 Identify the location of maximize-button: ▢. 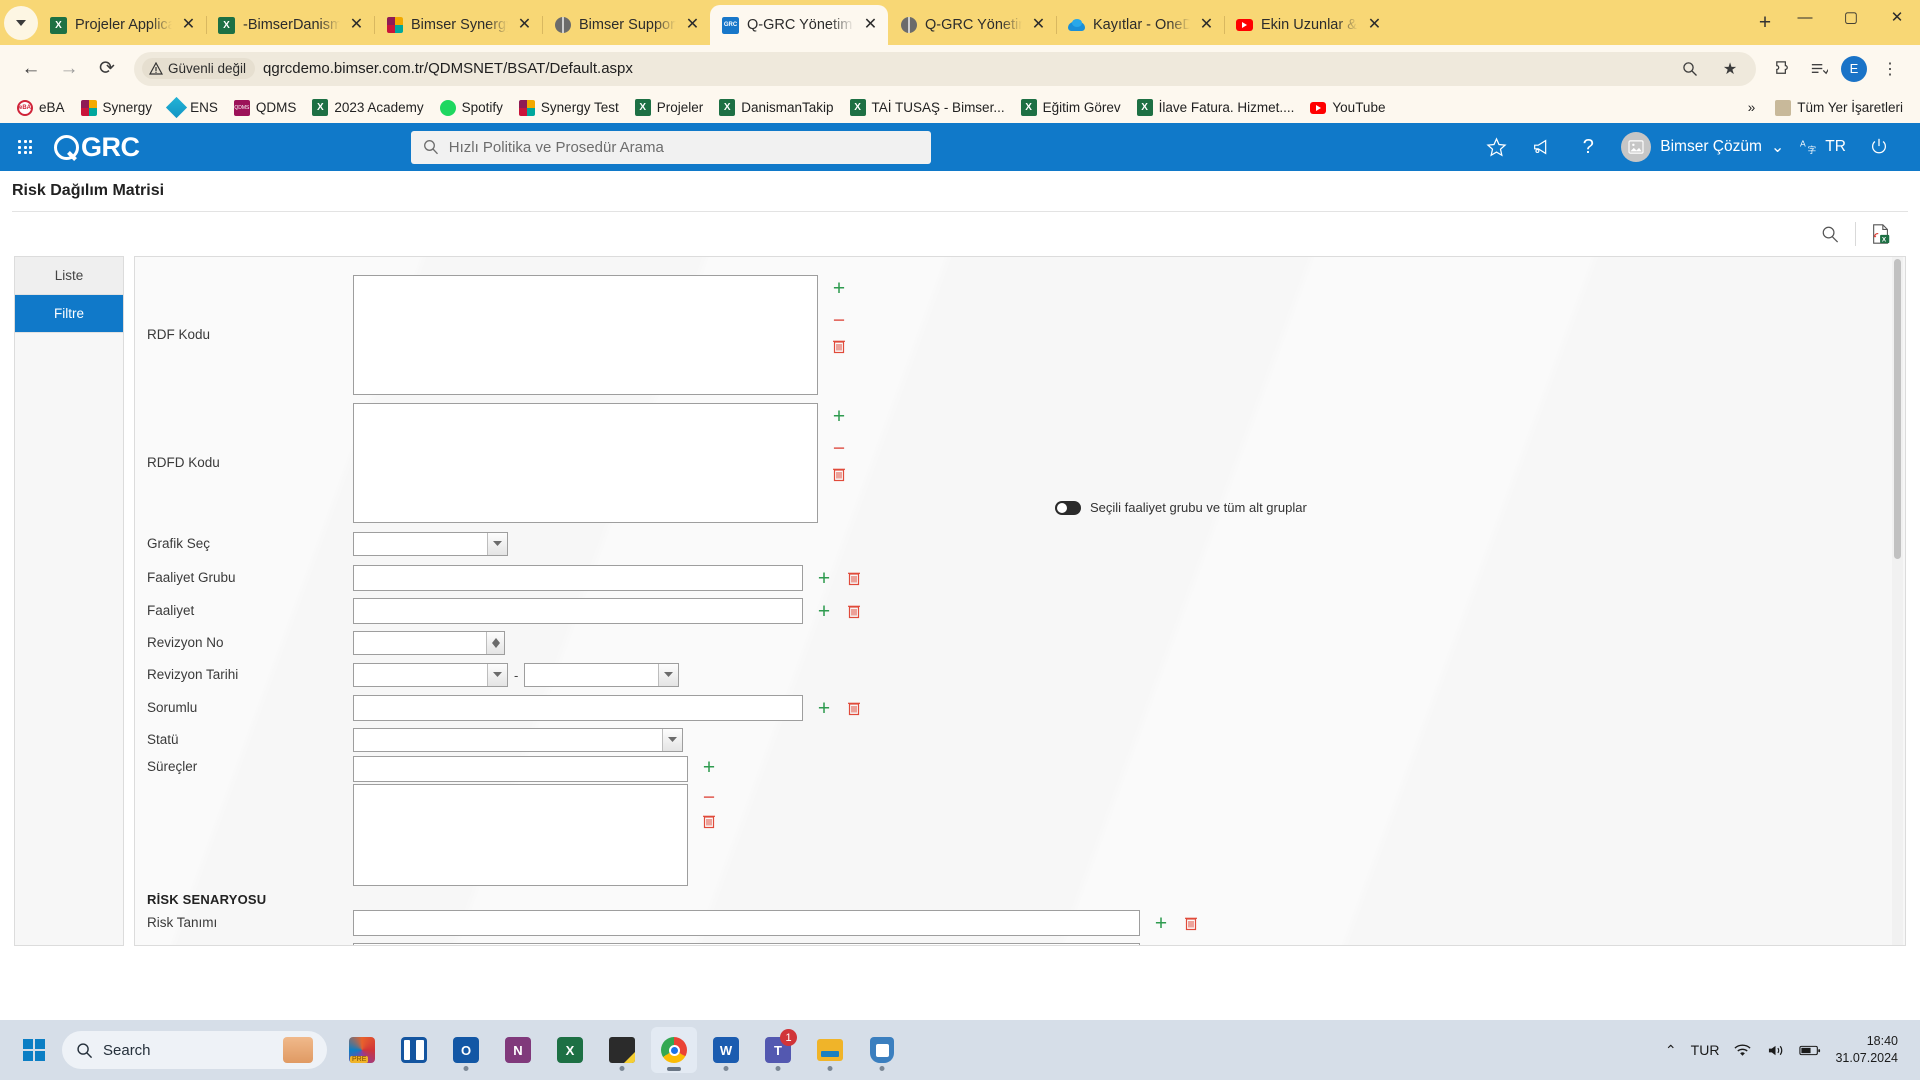
(1851, 17).